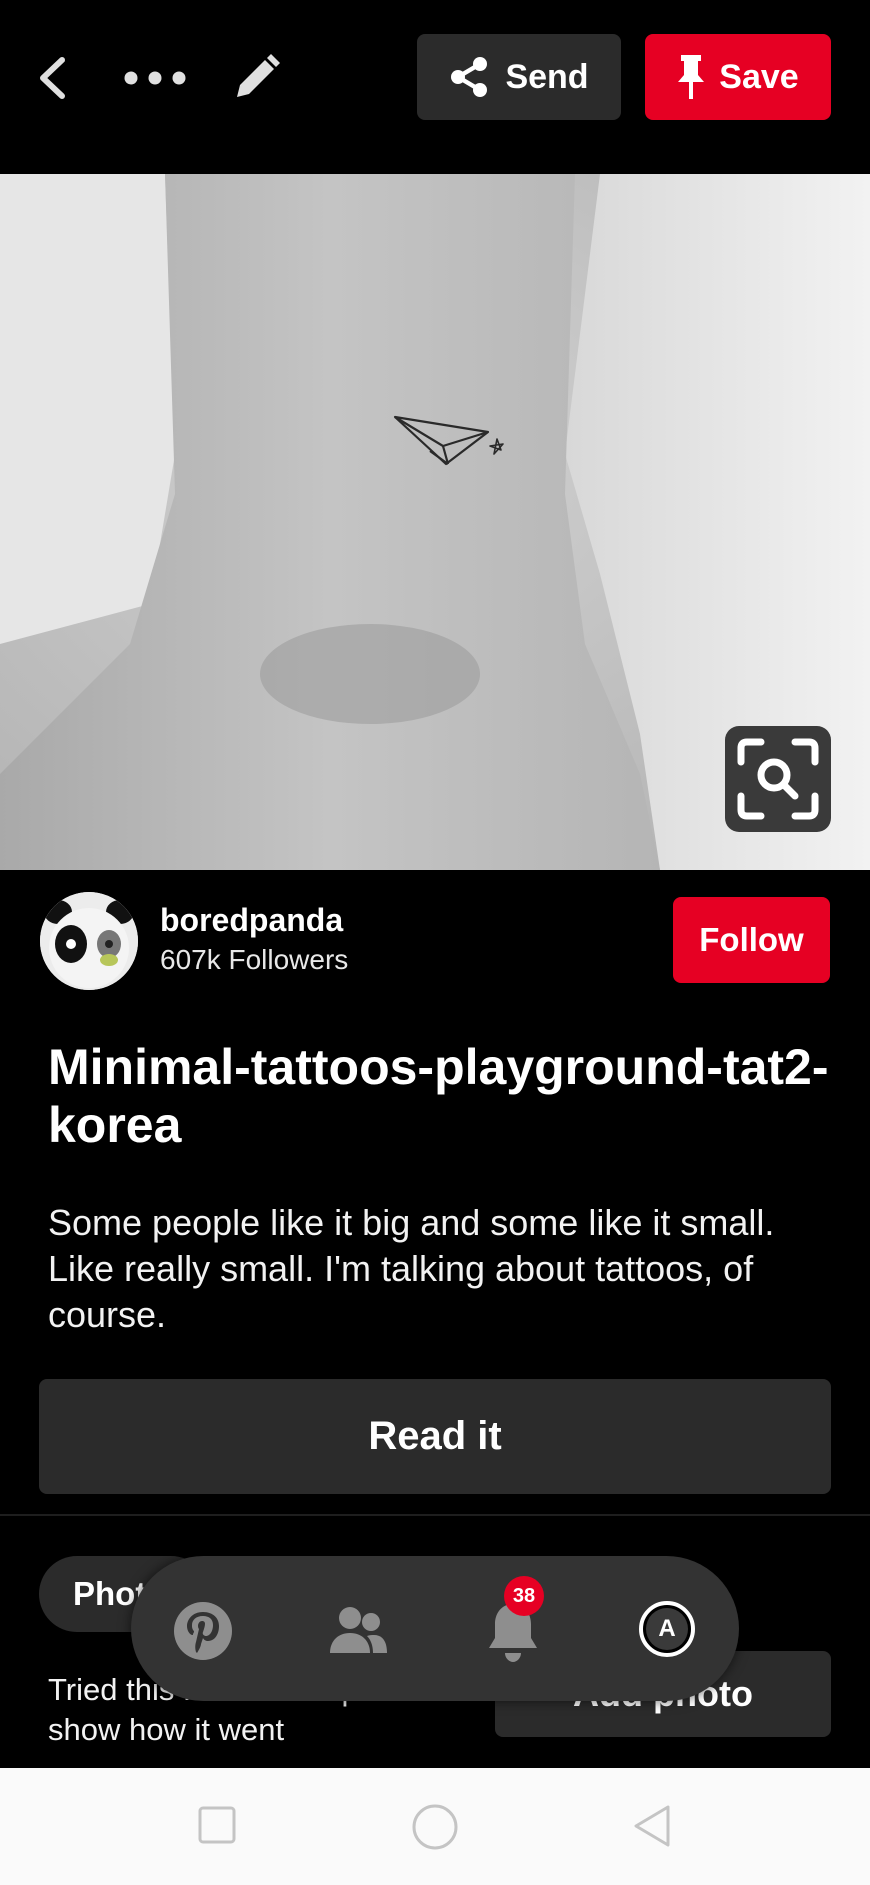 The width and height of the screenshot is (870, 1885). I want to click on send-button: Send, so click(519, 77).